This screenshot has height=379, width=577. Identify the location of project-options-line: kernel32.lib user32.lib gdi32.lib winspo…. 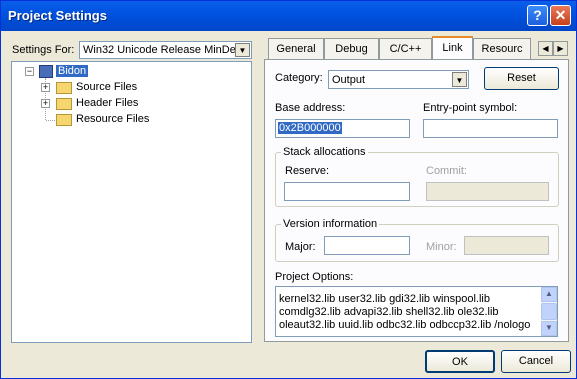
(384, 299).